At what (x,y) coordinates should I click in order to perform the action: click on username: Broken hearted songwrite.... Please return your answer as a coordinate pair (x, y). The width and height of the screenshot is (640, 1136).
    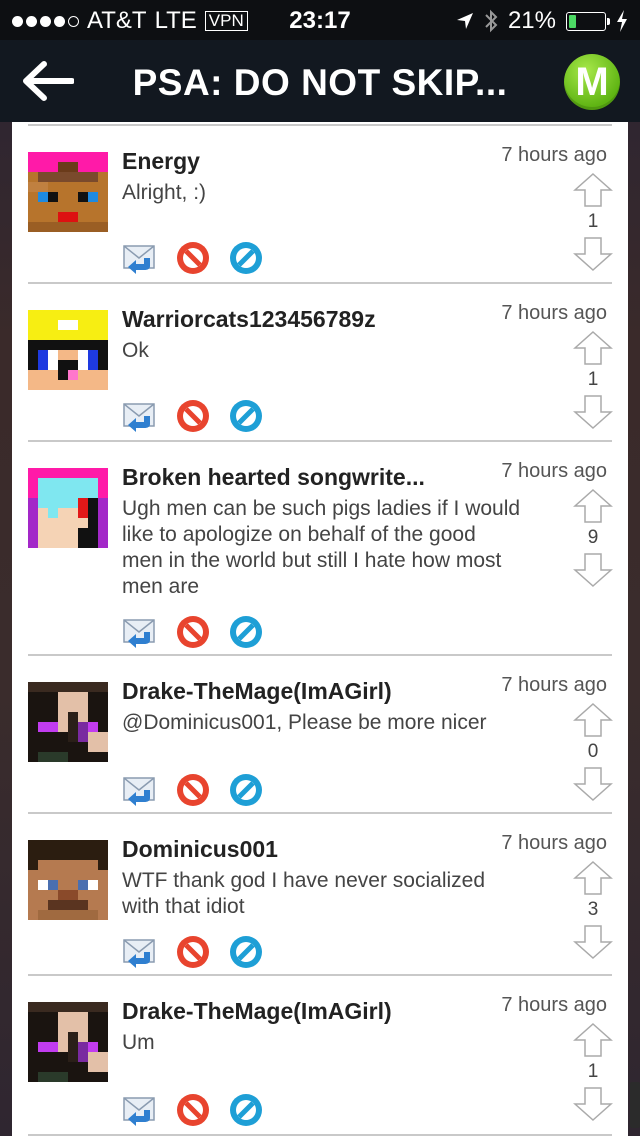
    Looking at the image, I should click on (273, 477).